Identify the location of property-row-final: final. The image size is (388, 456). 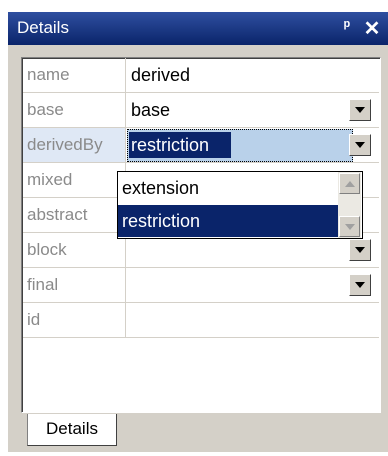
(201, 285).